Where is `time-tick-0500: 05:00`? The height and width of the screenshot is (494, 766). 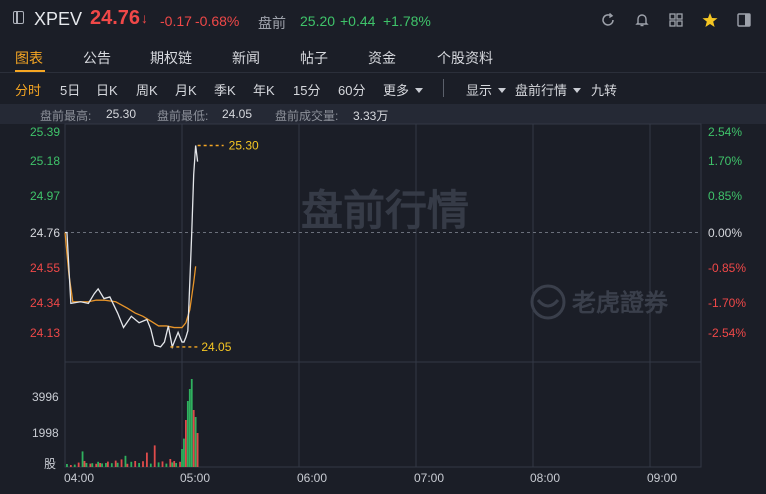 time-tick-0500: 05:00 is located at coordinates (195, 478).